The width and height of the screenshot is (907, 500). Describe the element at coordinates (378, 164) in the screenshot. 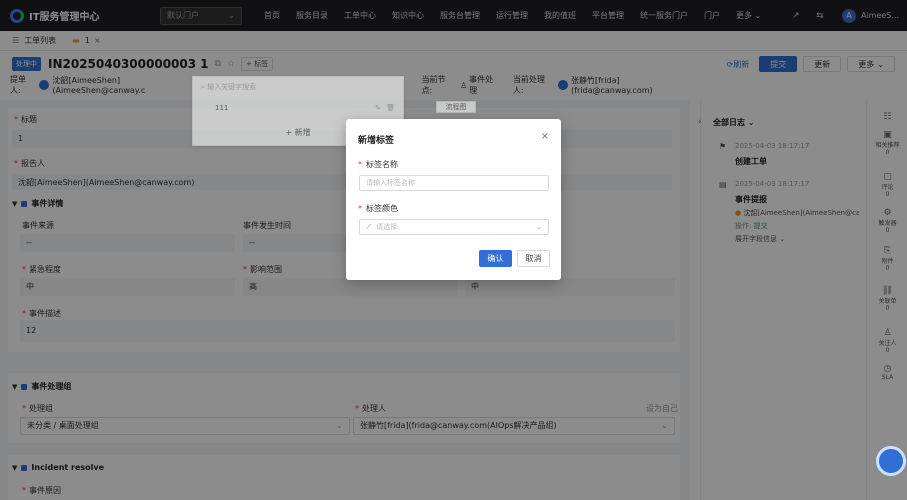

I see `tag-name-label: * 标签名称` at that location.